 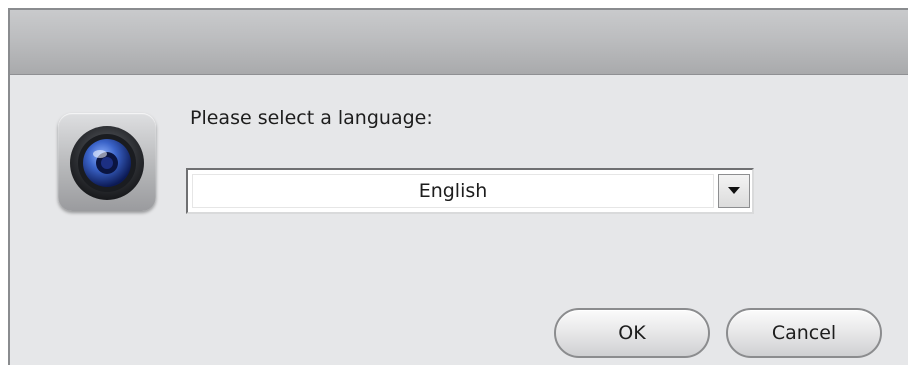 What do you see at coordinates (311, 118) in the screenshot?
I see `language-prompt: Please select a language:` at bounding box center [311, 118].